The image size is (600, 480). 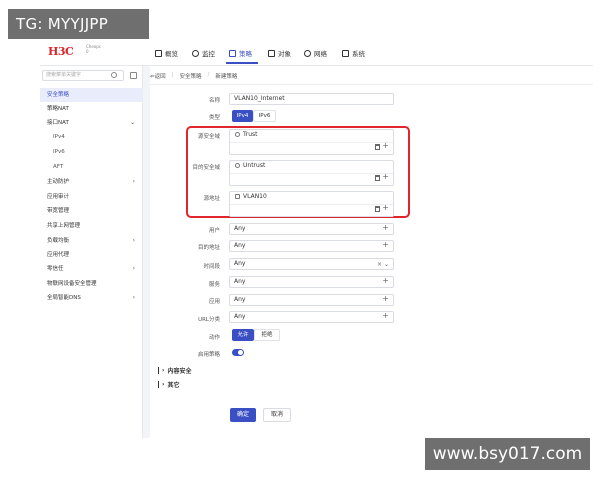 I want to click on network-icon, so click(x=307, y=53).